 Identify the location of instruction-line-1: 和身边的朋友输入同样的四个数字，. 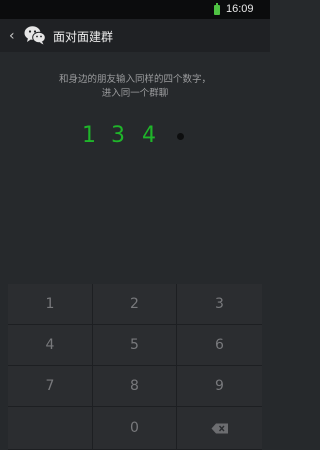
(134, 79).